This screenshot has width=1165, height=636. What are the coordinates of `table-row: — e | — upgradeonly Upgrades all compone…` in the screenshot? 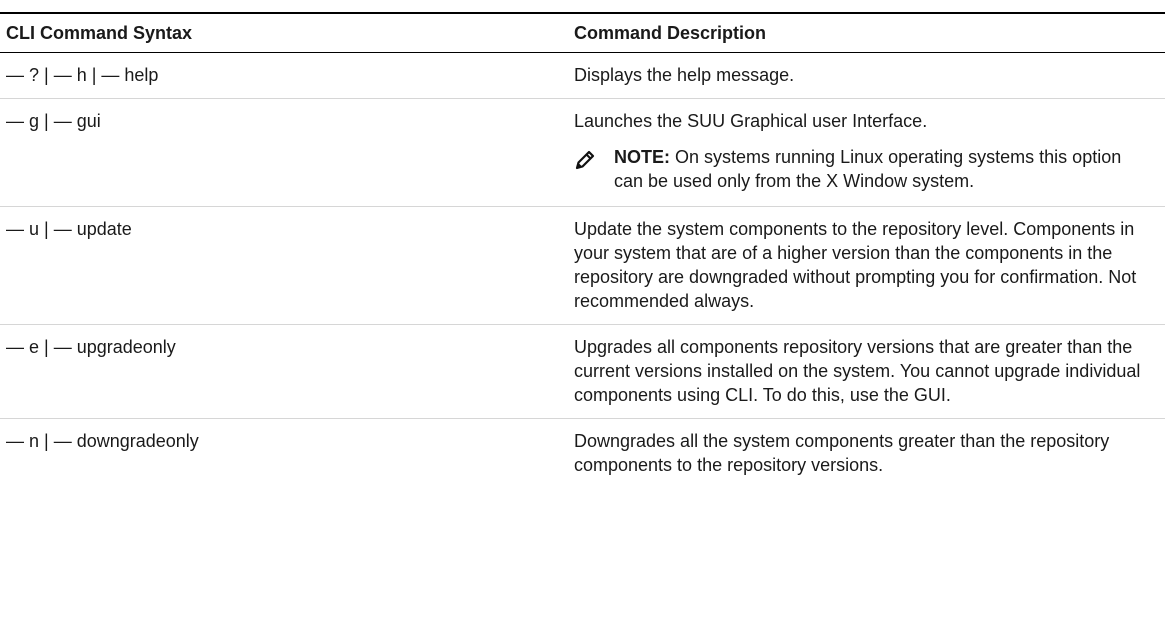 It's located at (582, 372).